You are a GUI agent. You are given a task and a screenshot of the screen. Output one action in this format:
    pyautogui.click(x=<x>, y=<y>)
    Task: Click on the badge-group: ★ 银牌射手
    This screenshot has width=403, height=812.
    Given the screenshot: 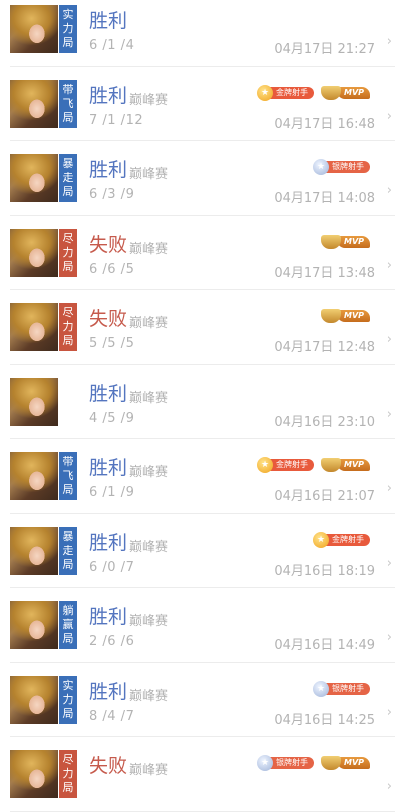 What is the action you would take?
    pyautogui.click(x=341, y=689)
    